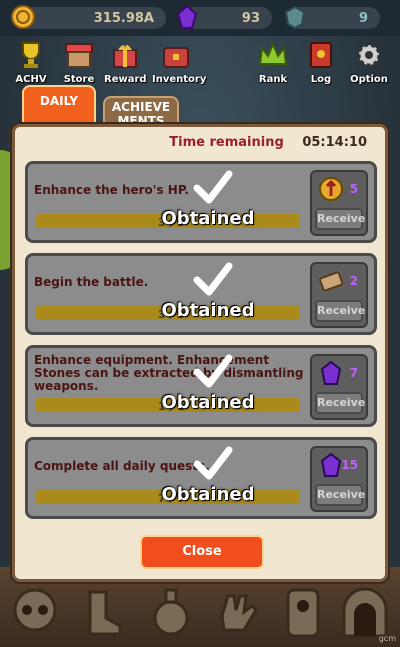  Describe the element at coordinates (179, 79) in the screenshot. I see `menu-label: Inventory` at that location.